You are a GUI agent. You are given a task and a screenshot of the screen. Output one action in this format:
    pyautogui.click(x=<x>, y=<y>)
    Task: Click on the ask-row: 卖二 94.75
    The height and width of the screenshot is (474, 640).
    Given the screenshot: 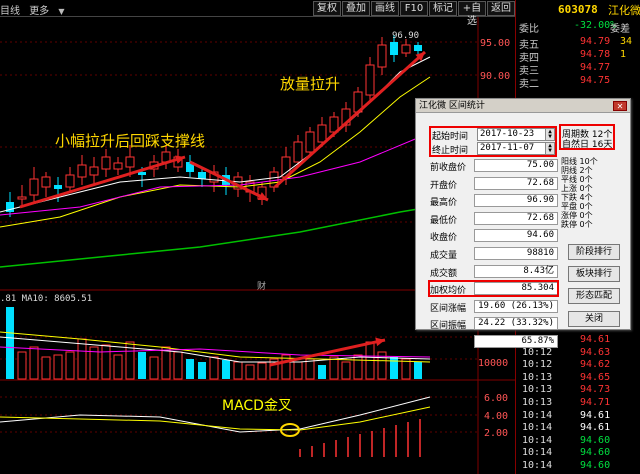 What is the action you would take?
    pyautogui.click(x=578, y=82)
    